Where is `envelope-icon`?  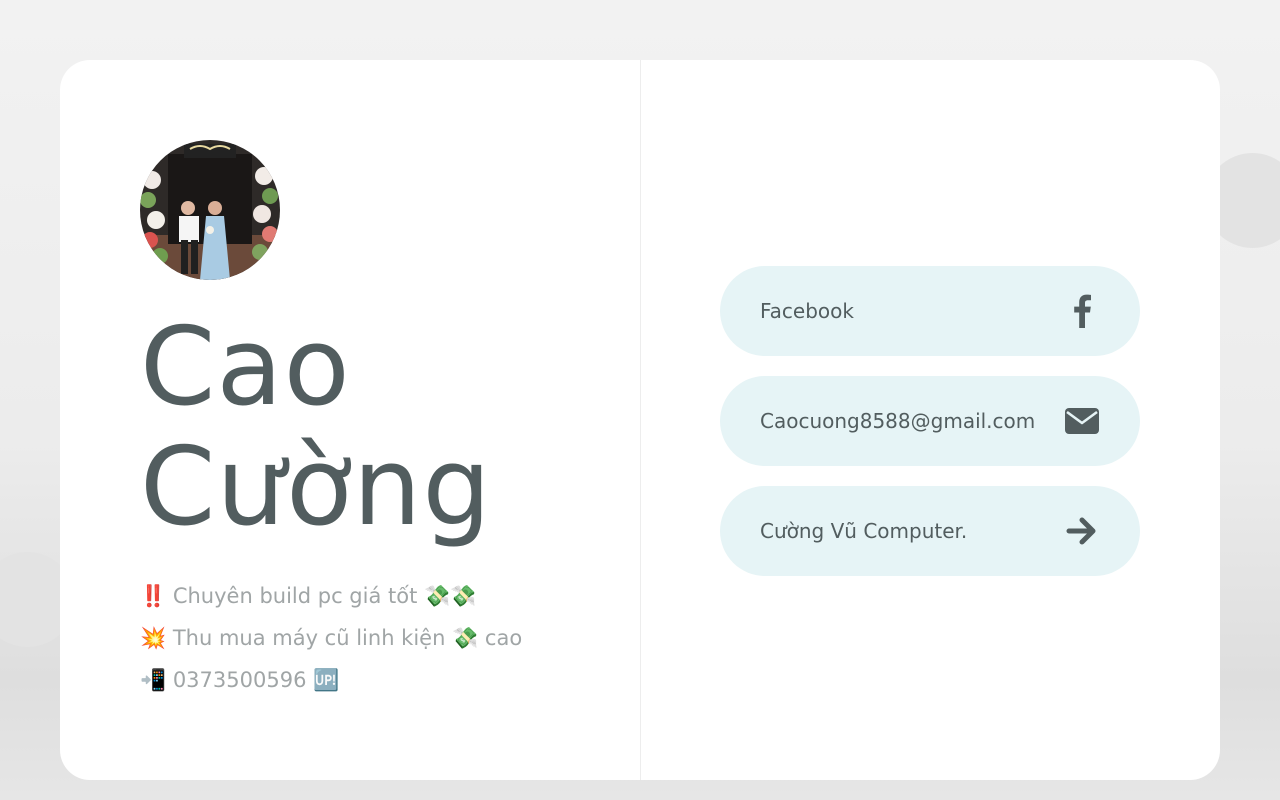
envelope-icon is located at coordinates (1082, 421).